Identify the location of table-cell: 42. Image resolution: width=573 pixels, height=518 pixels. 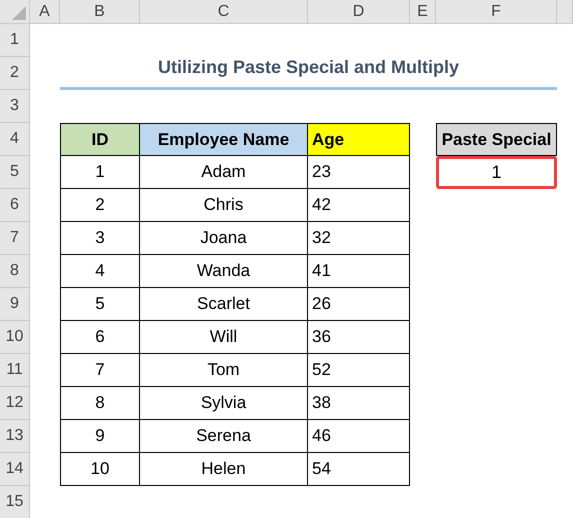
(359, 205).